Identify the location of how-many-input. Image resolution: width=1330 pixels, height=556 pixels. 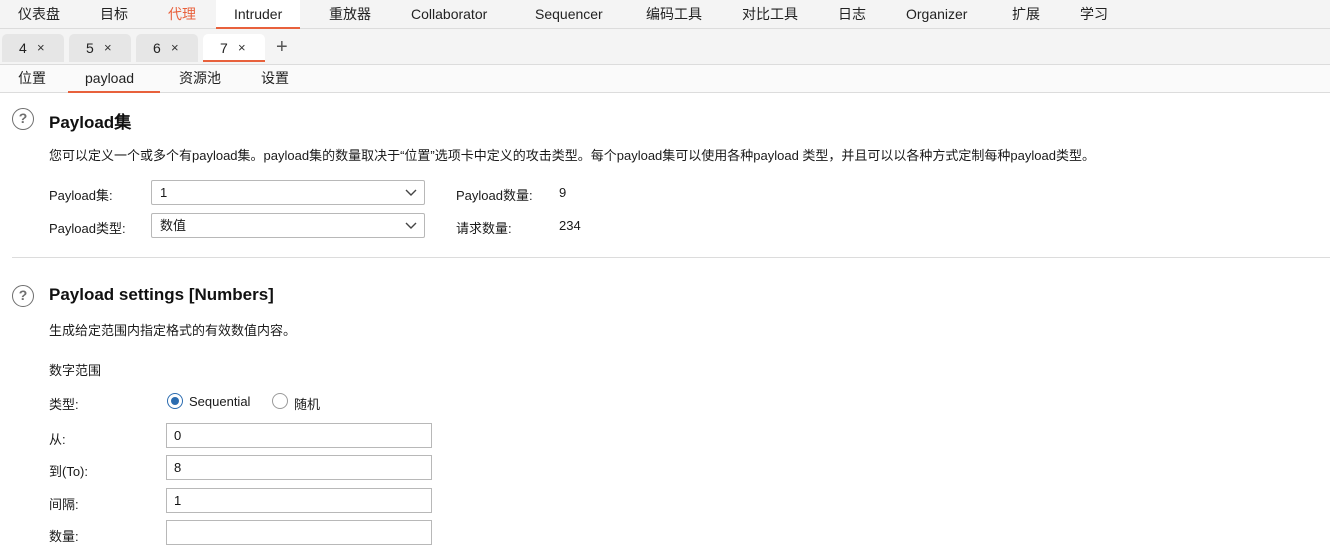
(299, 532).